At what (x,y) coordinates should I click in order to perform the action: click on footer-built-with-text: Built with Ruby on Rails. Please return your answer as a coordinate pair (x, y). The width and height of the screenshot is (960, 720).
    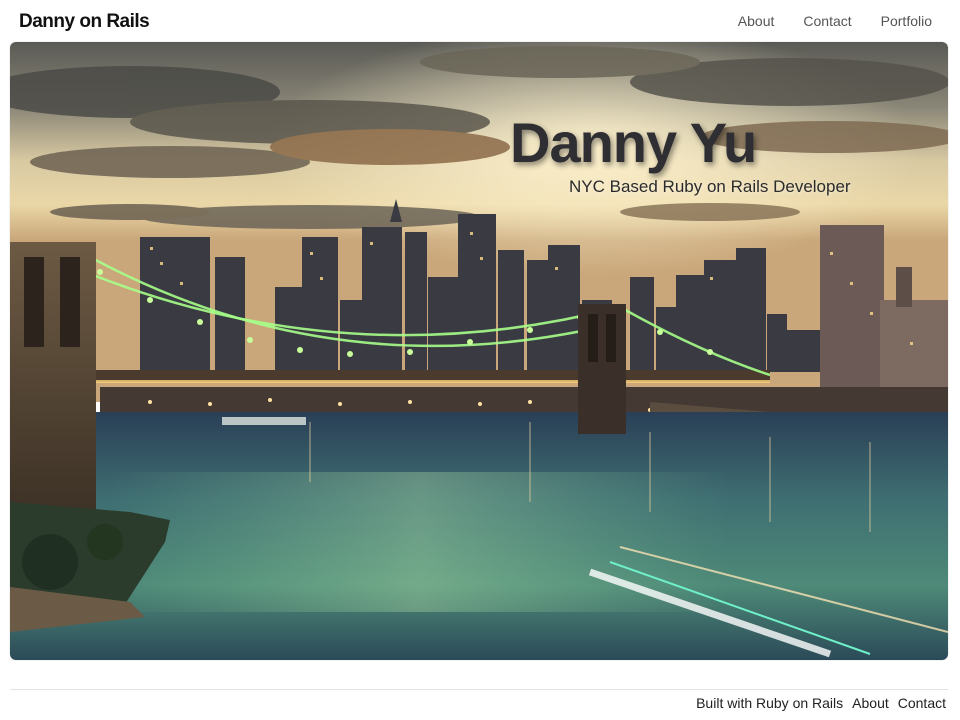
    Looking at the image, I should click on (770, 703).